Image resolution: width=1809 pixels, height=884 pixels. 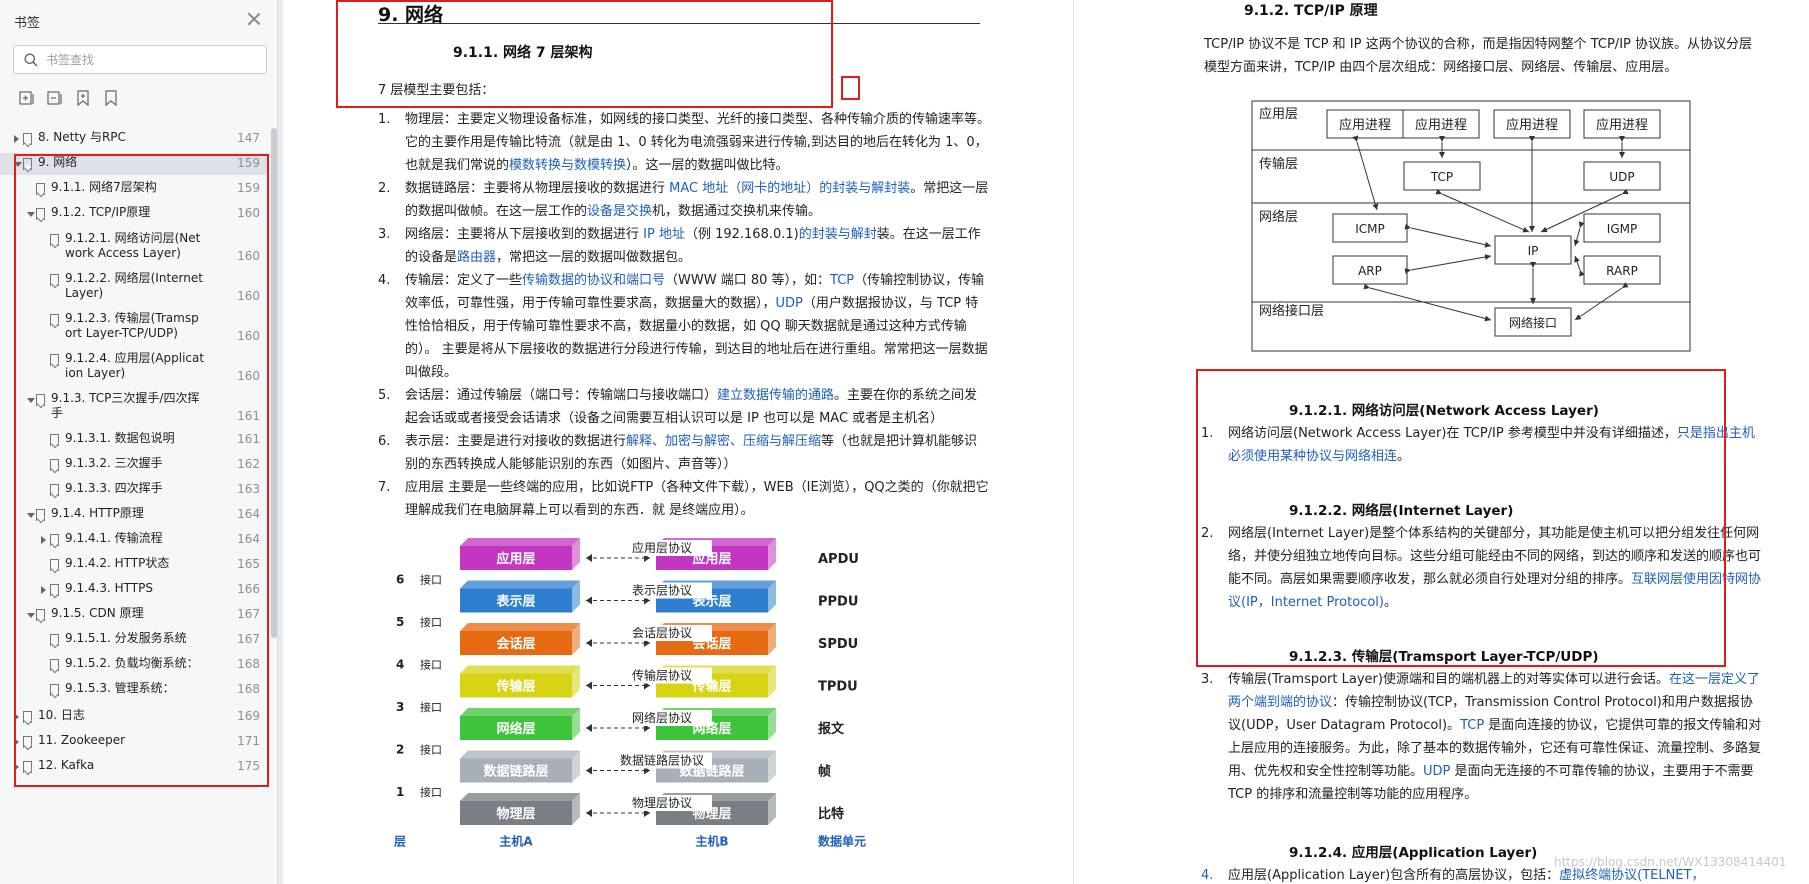 What do you see at coordinates (476, 257) in the screenshot?
I see `hyperlink: 路由器` at bounding box center [476, 257].